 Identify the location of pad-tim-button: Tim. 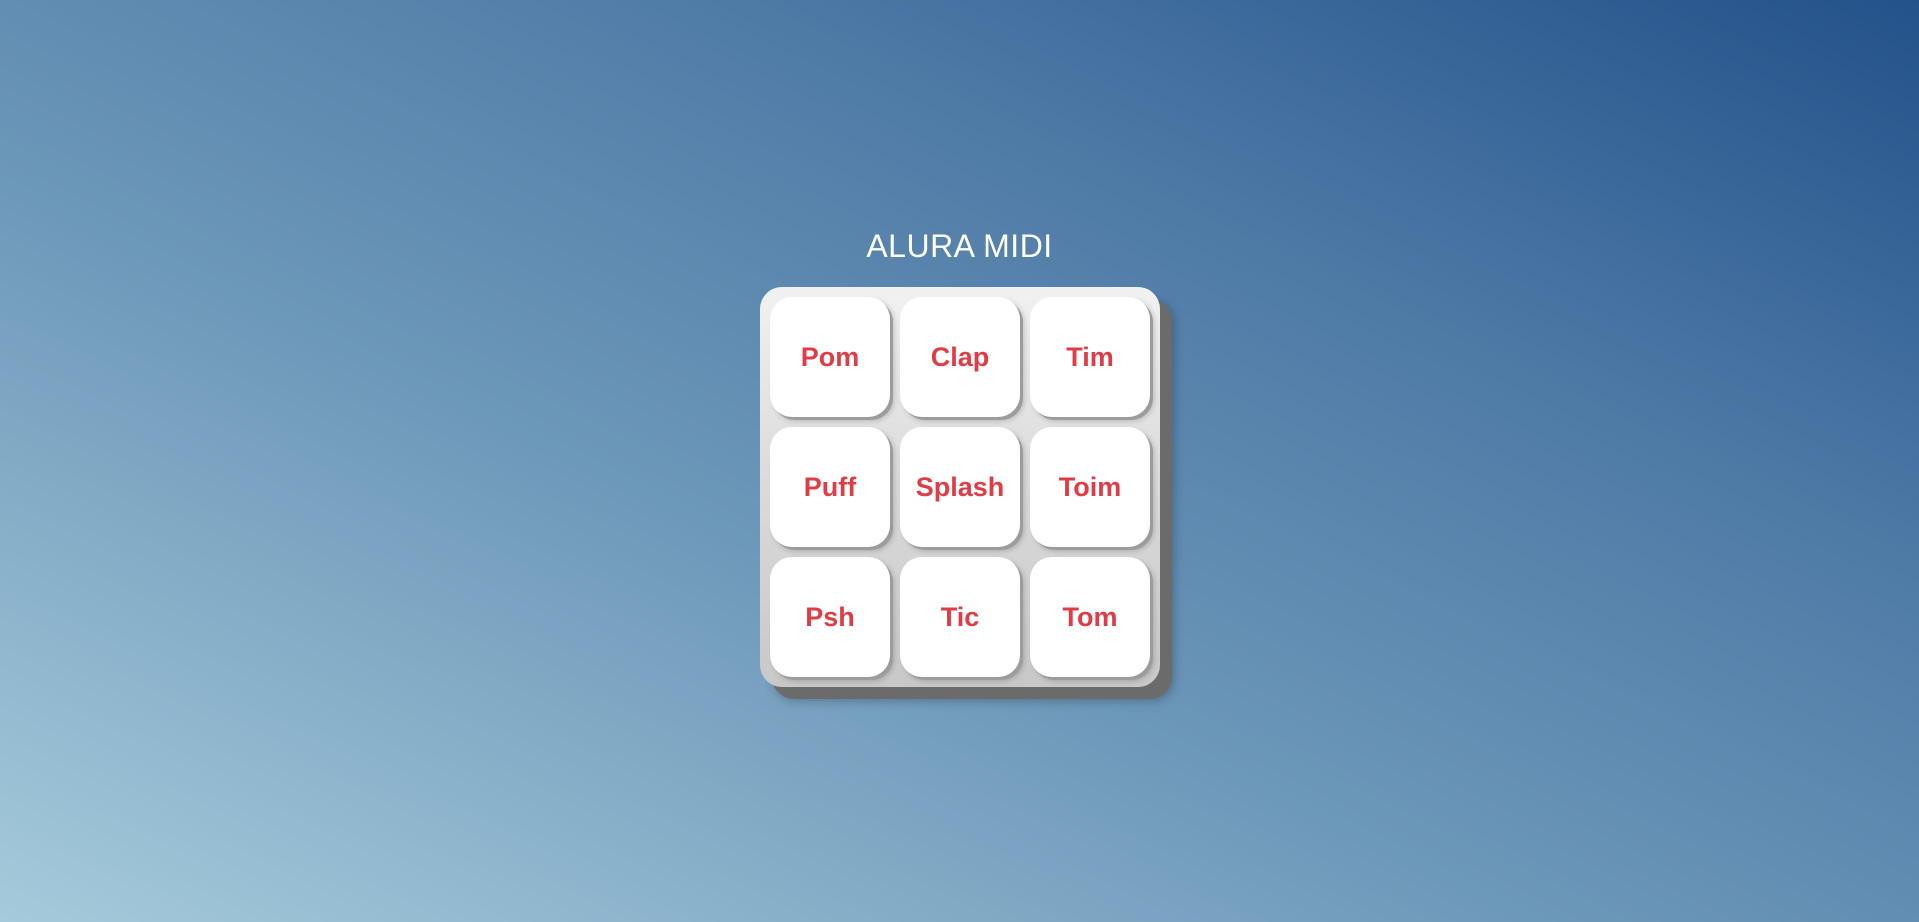
(1090, 357).